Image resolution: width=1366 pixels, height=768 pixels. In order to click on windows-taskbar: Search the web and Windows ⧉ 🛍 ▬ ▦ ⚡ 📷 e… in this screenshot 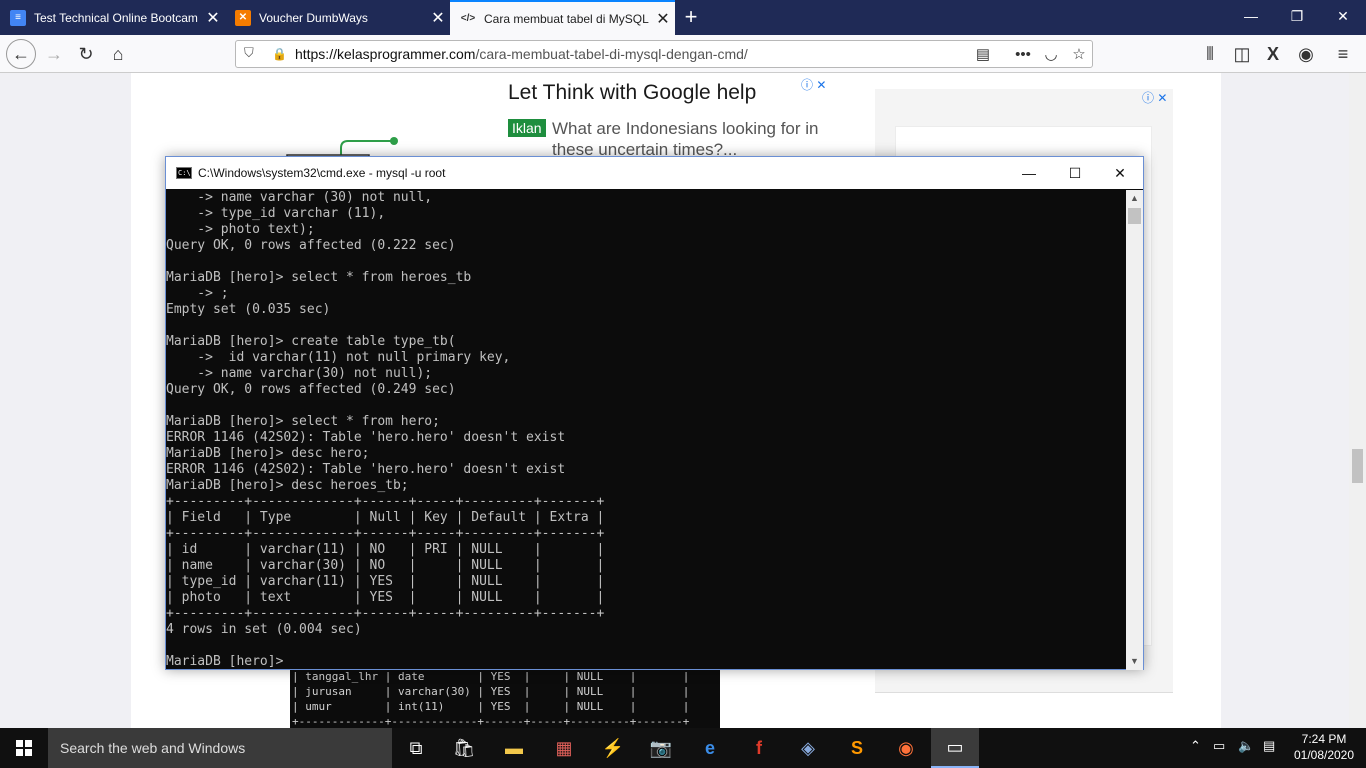, I will do `click(683, 748)`.